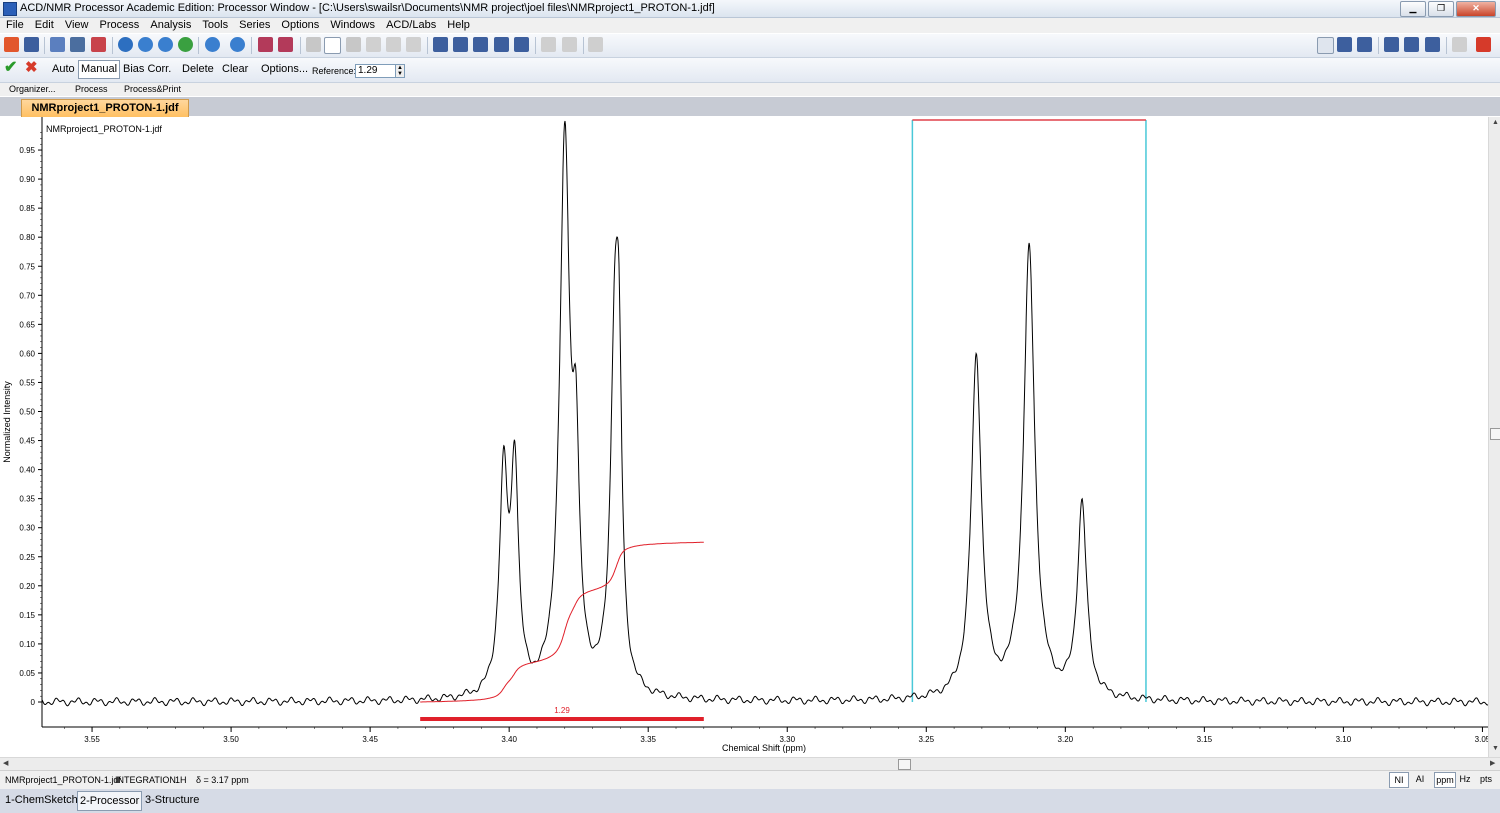  What do you see at coordinates (172, 800) in the screenshot?
I see `tab-structure: 3-Structure` at bounding box center [172, 800].